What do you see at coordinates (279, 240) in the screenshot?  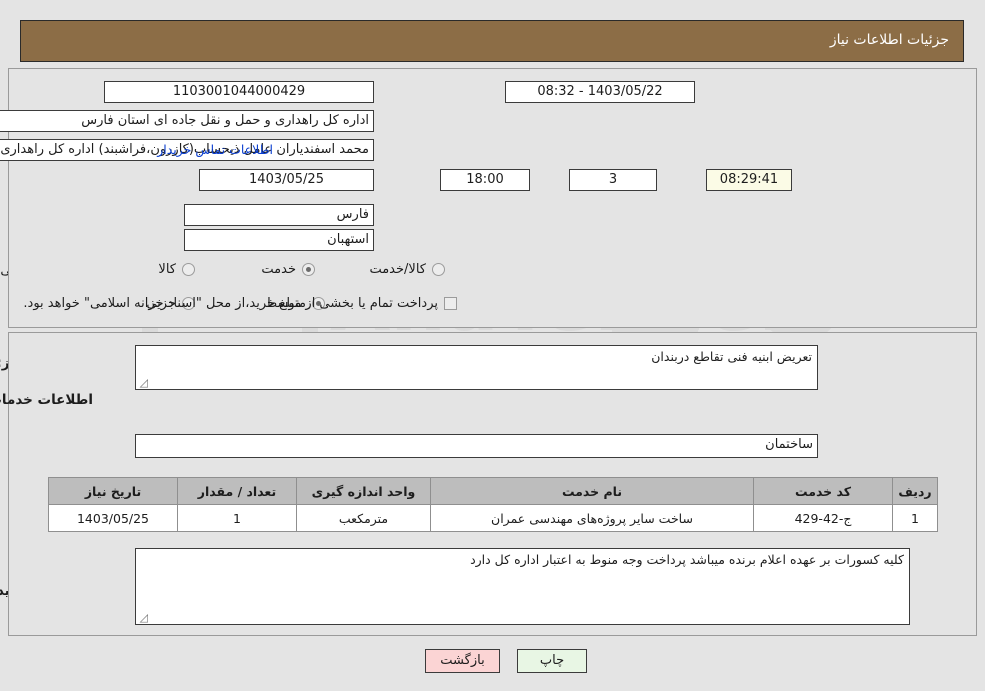 I see `delivery-city-value: استهبان` at bounding box center [279, 240].